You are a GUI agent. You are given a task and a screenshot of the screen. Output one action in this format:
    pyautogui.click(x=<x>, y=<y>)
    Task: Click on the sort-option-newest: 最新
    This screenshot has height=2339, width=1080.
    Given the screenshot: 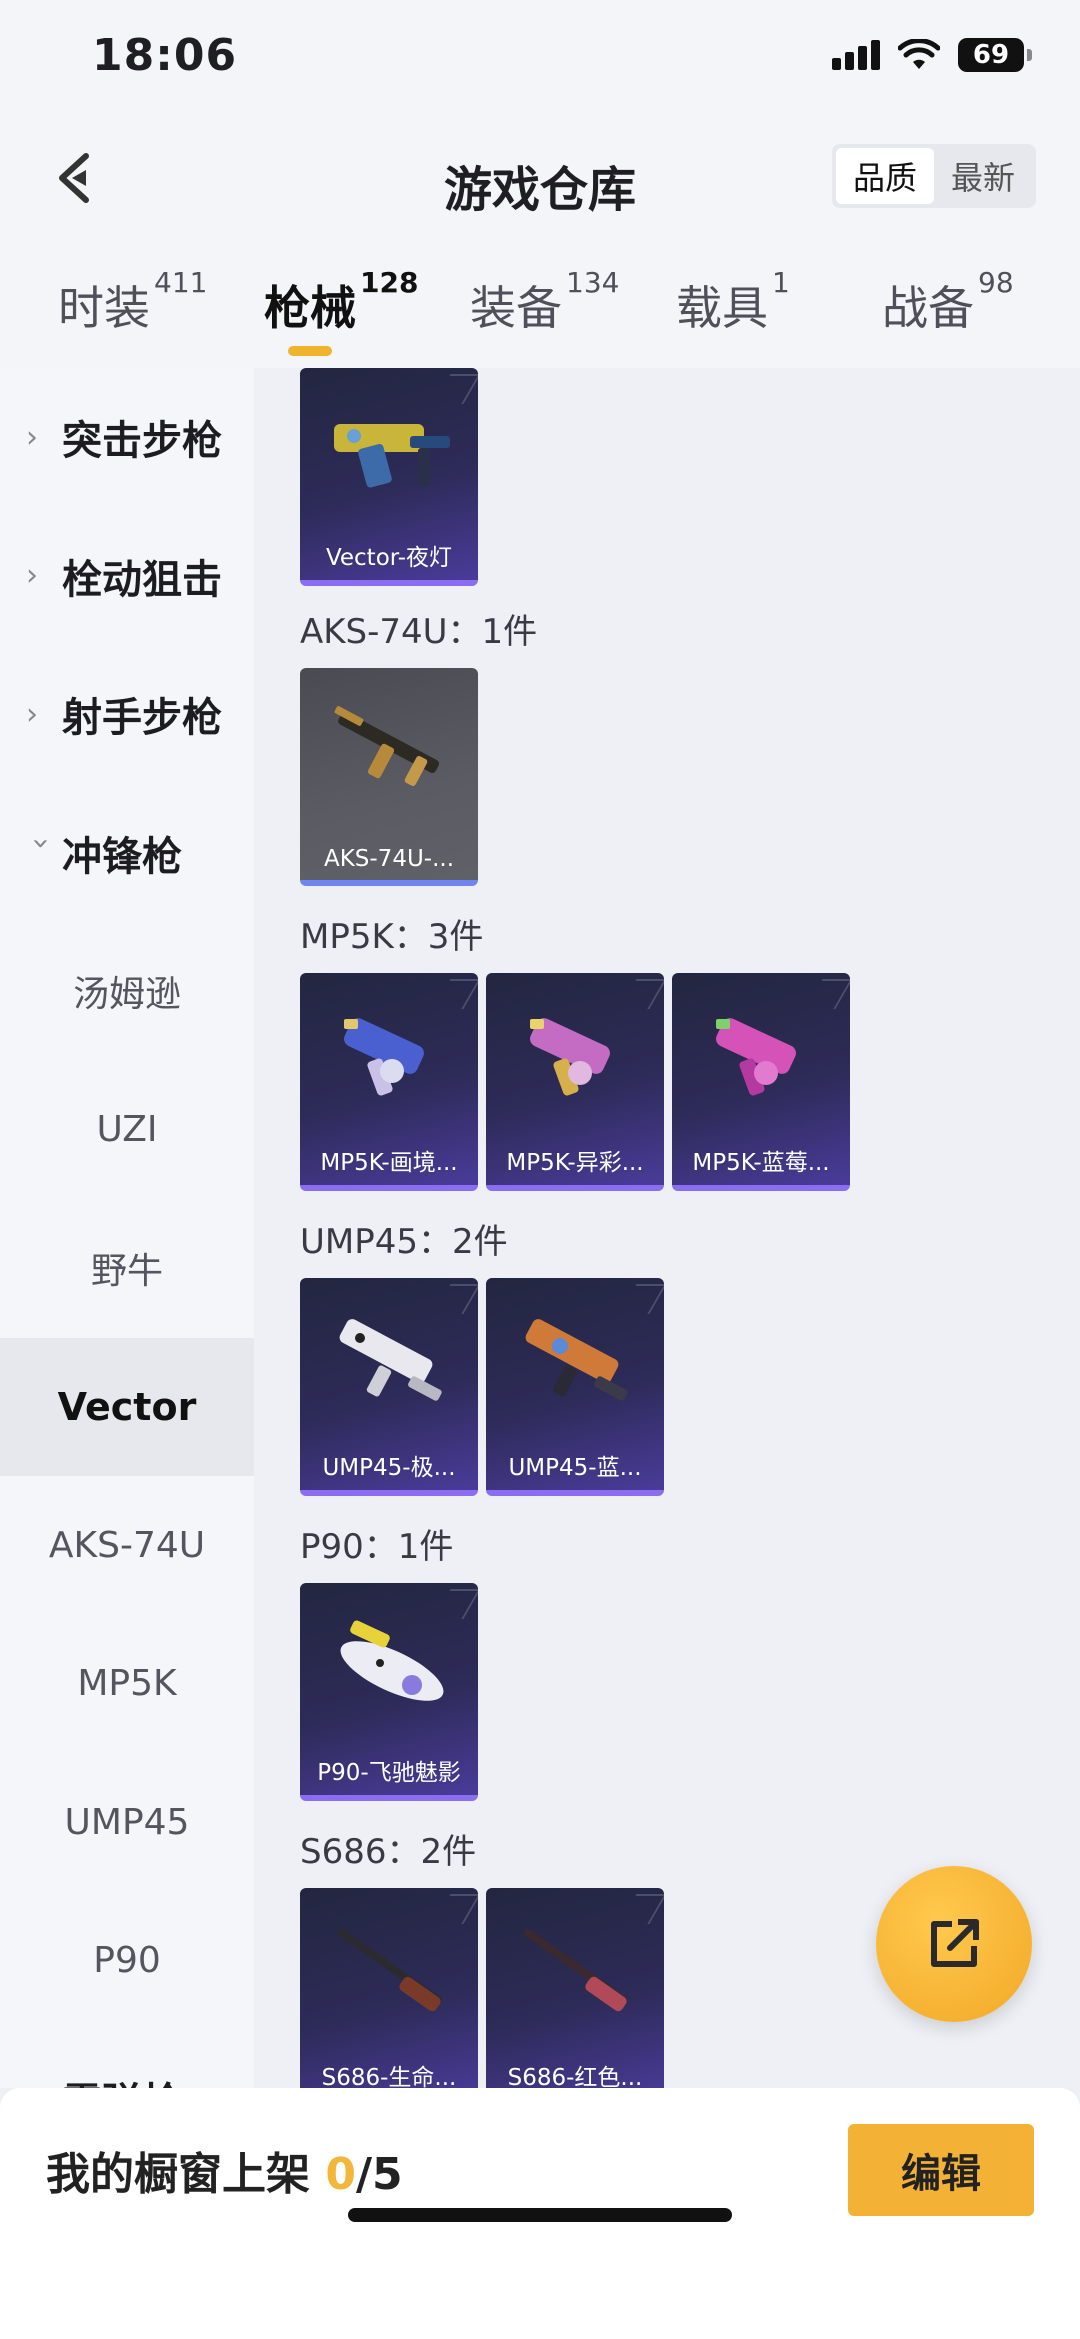 What is the action you would take?
    pyautogui.click(x=983, y=176)
    